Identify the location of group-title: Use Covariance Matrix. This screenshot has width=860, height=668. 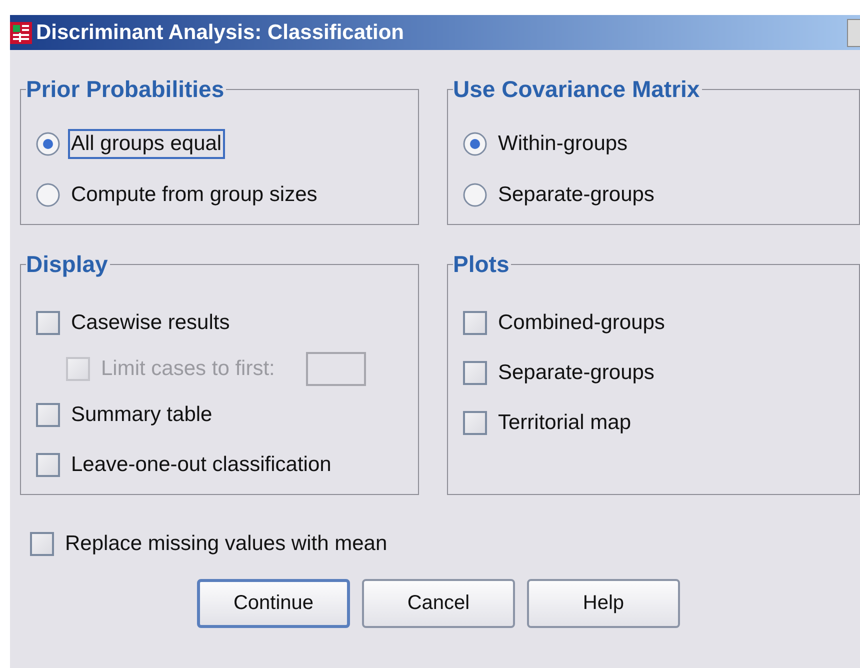
(577, 89).